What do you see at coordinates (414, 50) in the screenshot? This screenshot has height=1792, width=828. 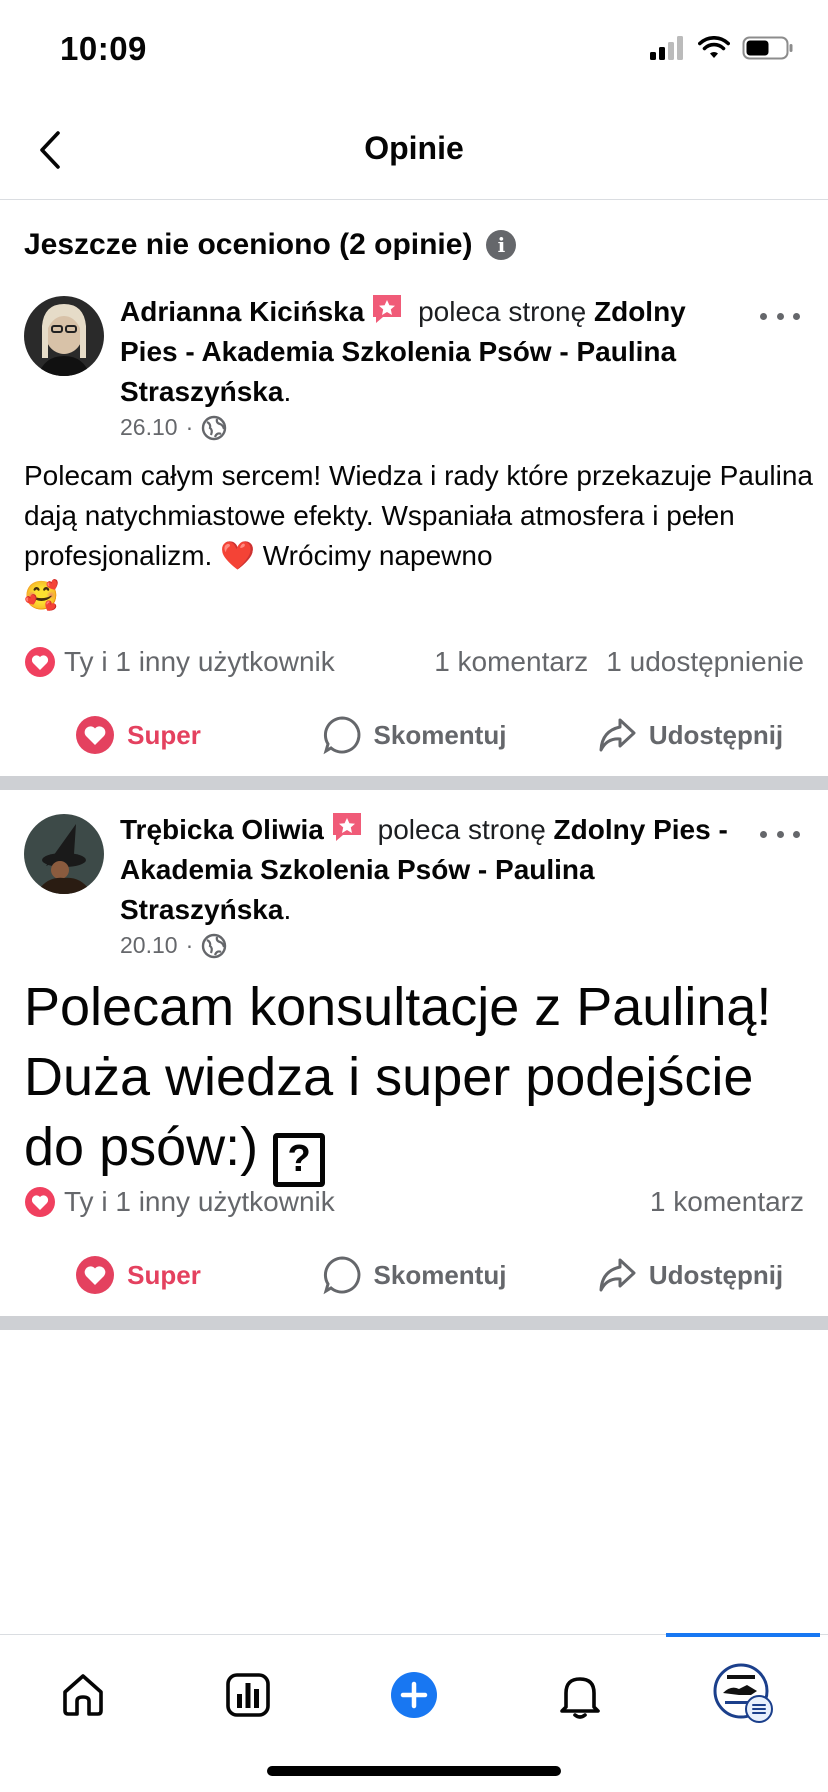 I see `status-bar: 10:09` at bounding box center [414, 50].